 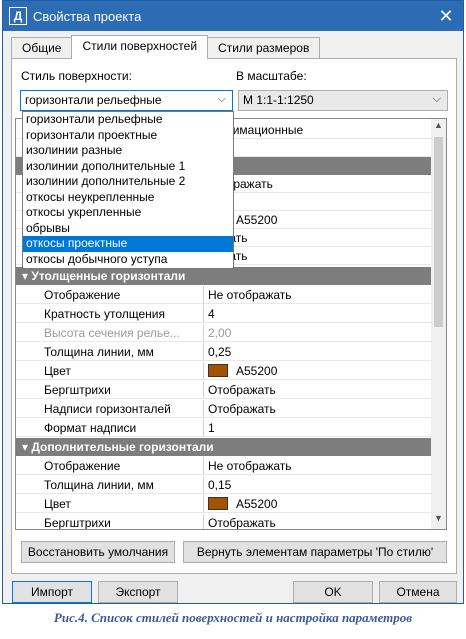 What do you see at coordinates (128, 229) in the screenshot?
I see `dropdown-option: обрывы` at bounding box center [128, 229].